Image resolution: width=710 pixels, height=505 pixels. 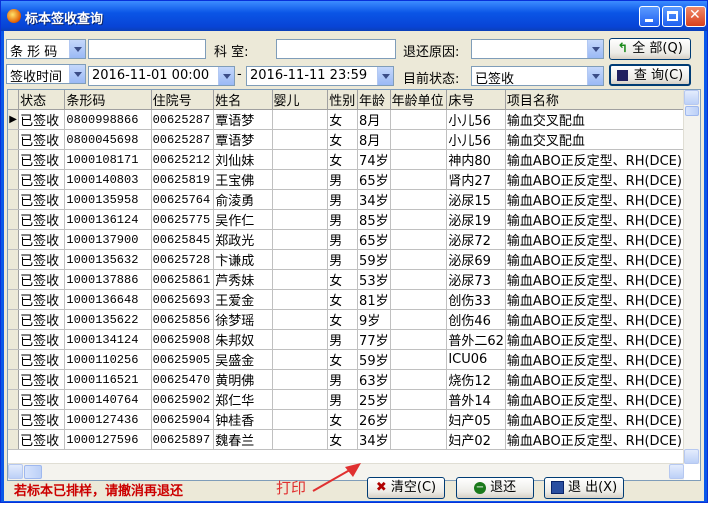 What do you see at coordinates (343, 100) in the screenshot?
I see `column-header: 性别` at bounding box center [343, 100].